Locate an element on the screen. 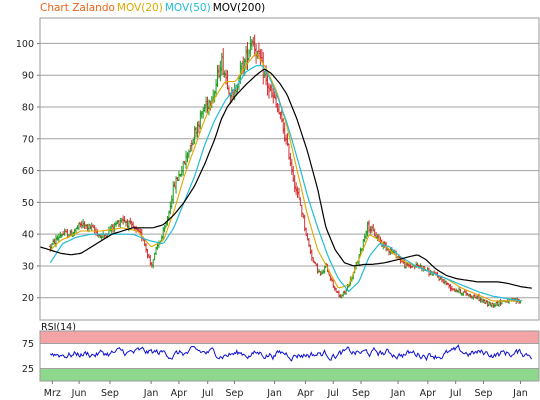 This screenshot has height=400, width=540. chart-title: Chart Zalando MOV(20) MOV(50) MOV(200) is located at coordinates (152, 8).